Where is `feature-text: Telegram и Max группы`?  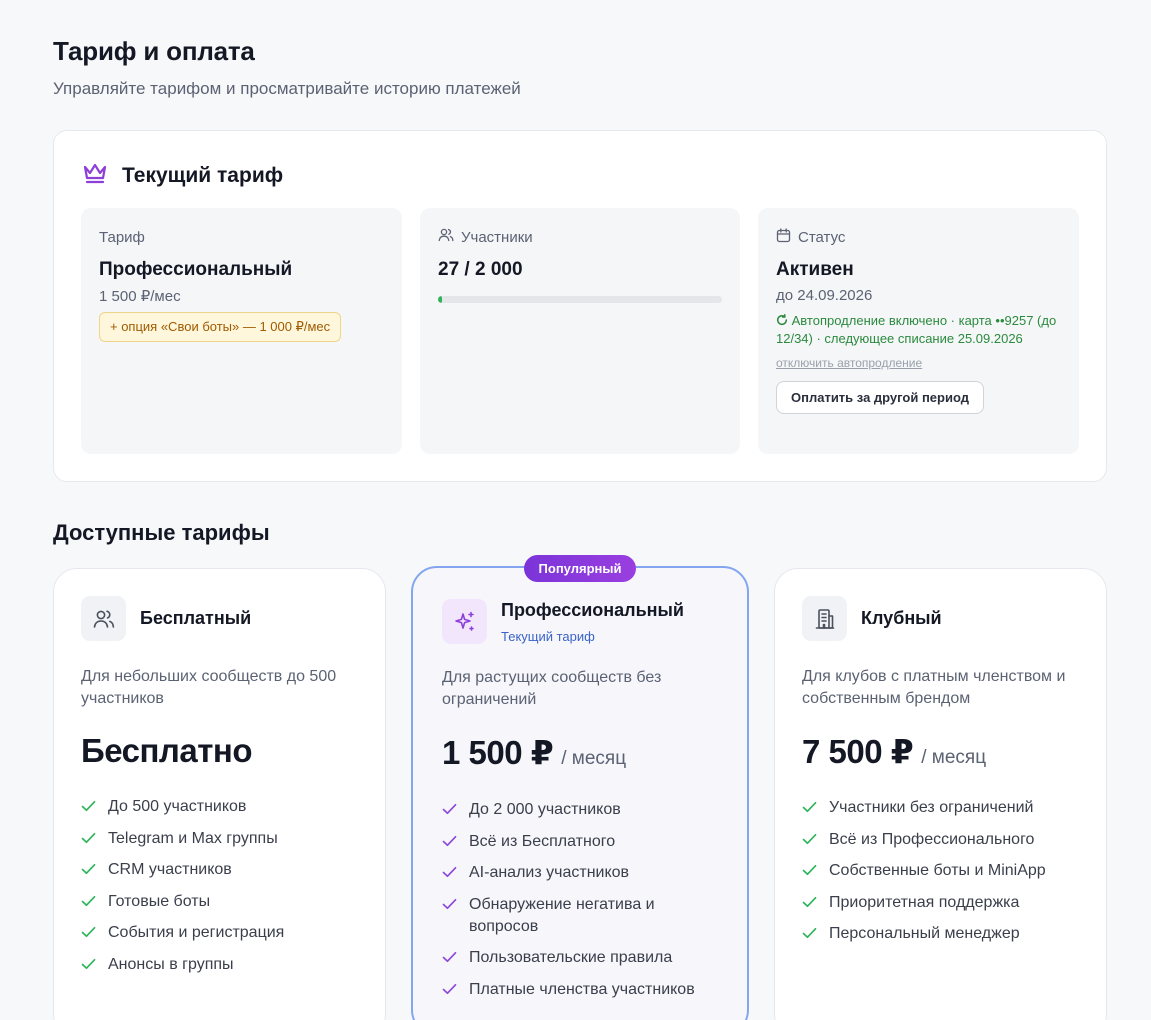
feature-text: Telegram и Max группы is located at coordinates (193, 838).